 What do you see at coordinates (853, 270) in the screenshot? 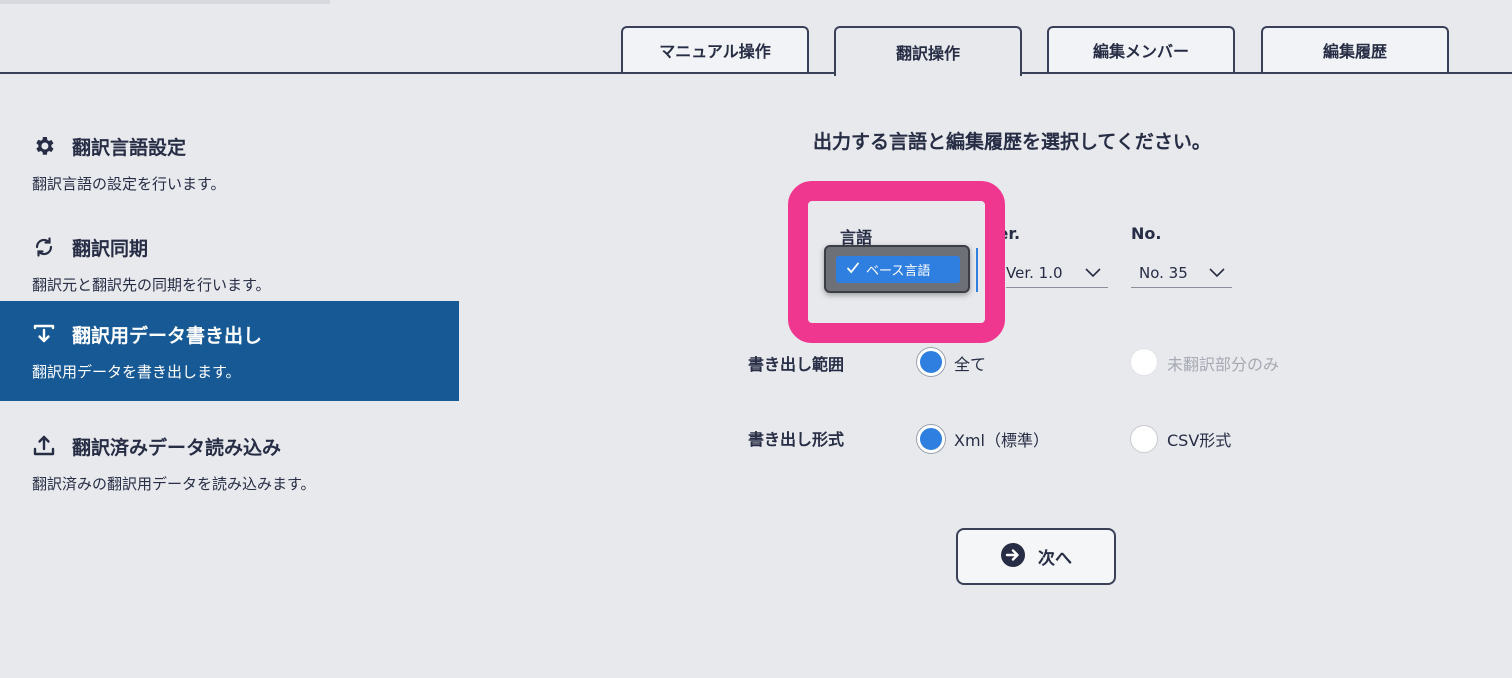
I see `checkmark-icon` at bounding box center [853, 270].